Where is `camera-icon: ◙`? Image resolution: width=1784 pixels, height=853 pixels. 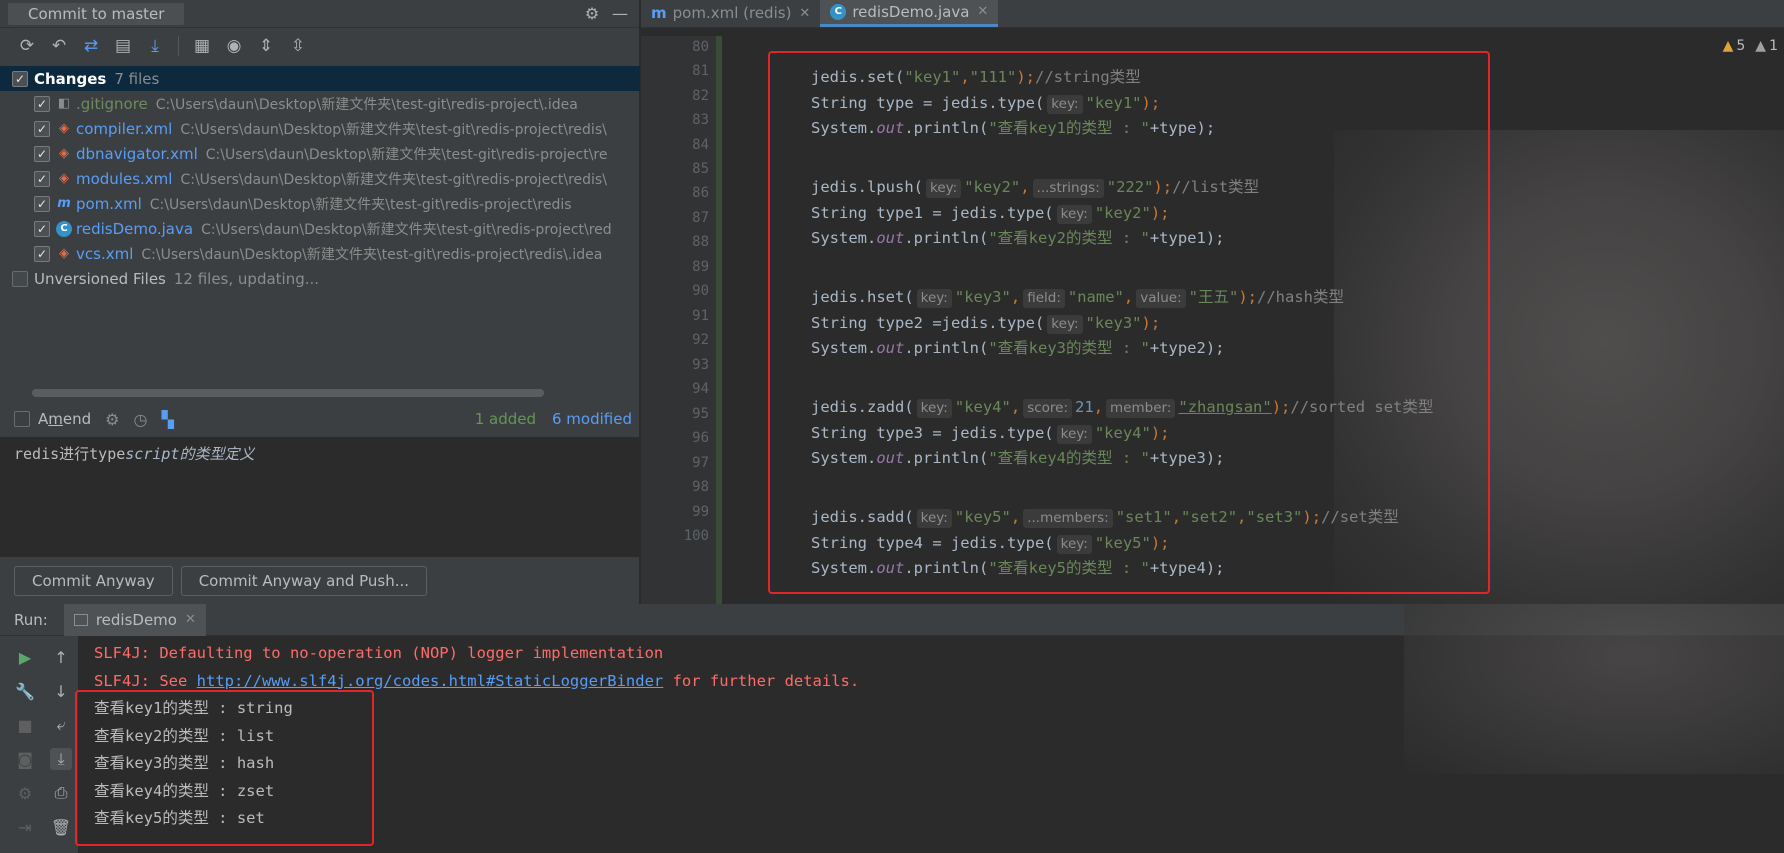 camera-icon: ◙ is located at coordinates (25, 759).